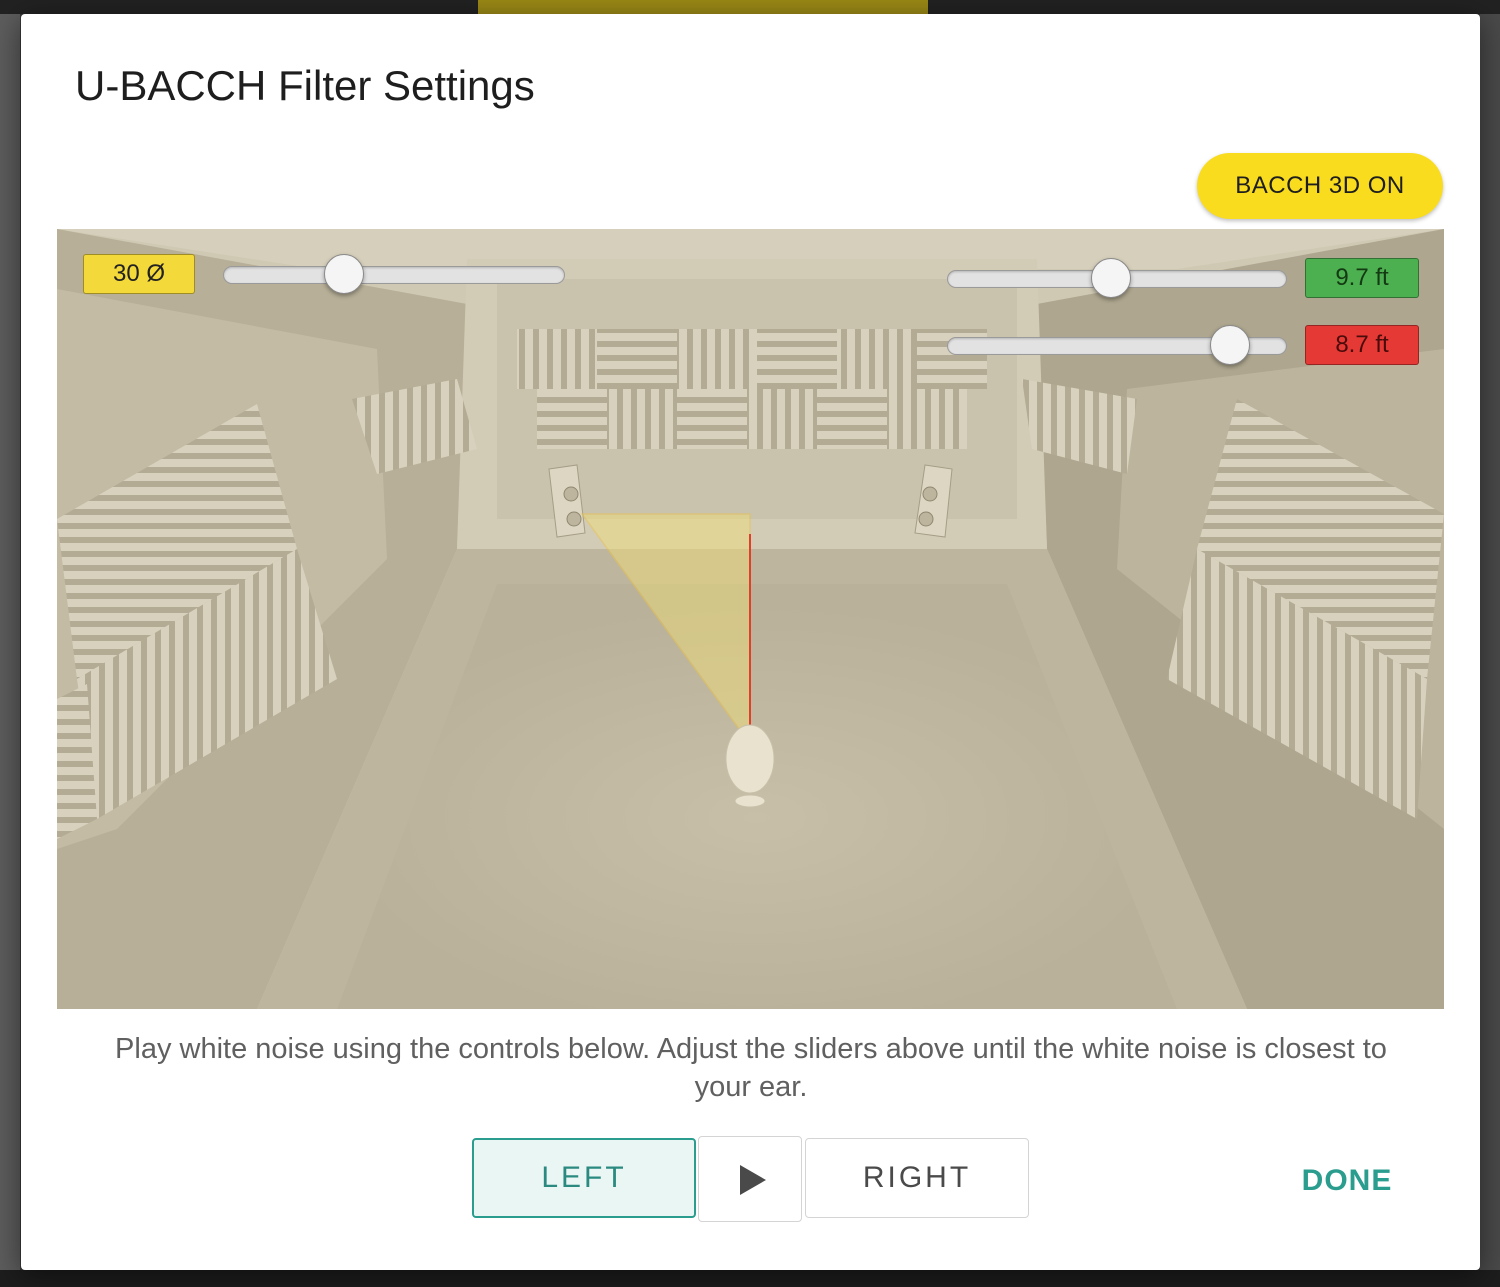  What do you see at coordinates (752, 389) in the screenshot?
I see `back-wall-foam` at bounding box center [752, 389].